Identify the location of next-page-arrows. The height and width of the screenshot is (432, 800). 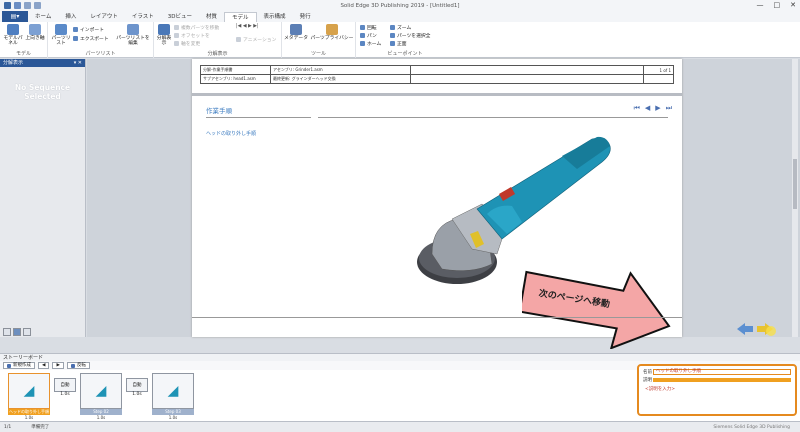
(757, 329).